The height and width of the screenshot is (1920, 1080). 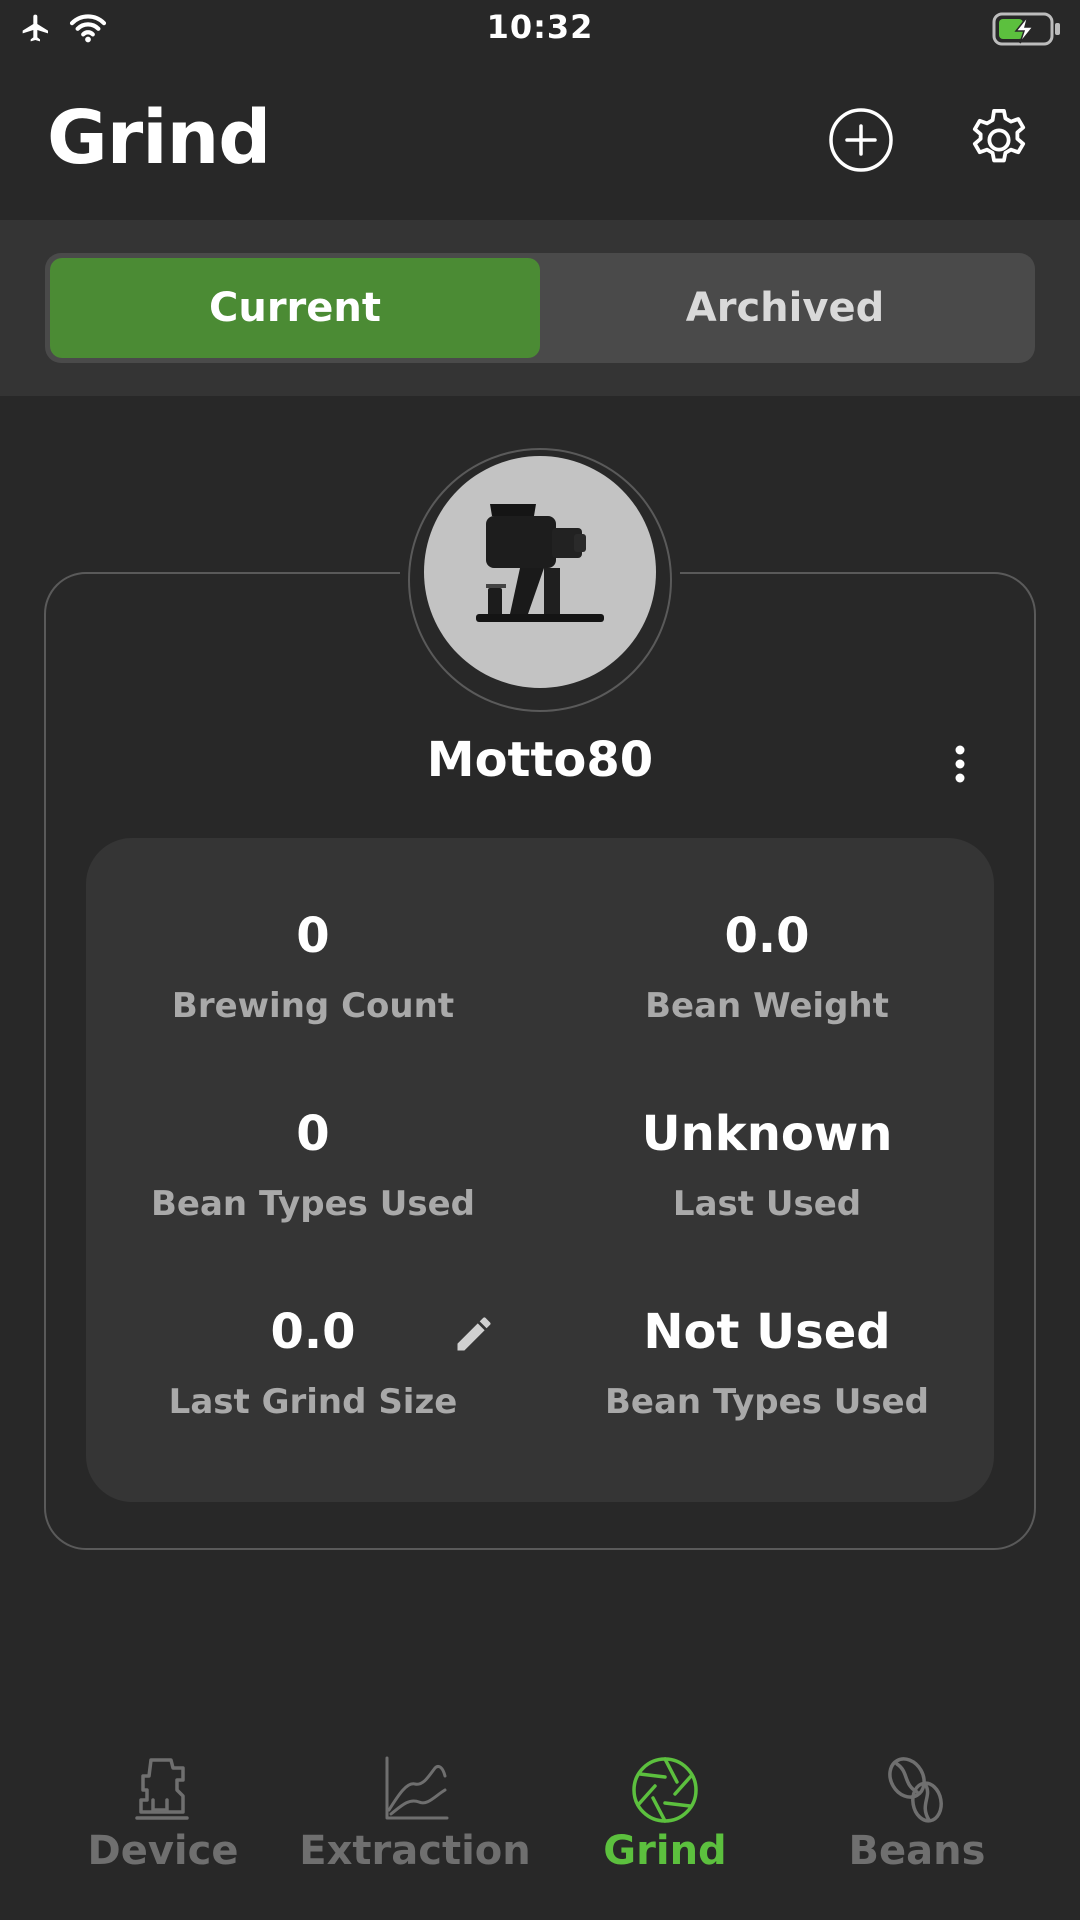 What do you see at coordinates (767, 1134) in the screenshot?
I see `stat-value: Unknown` at bounding box center [767, 1134].